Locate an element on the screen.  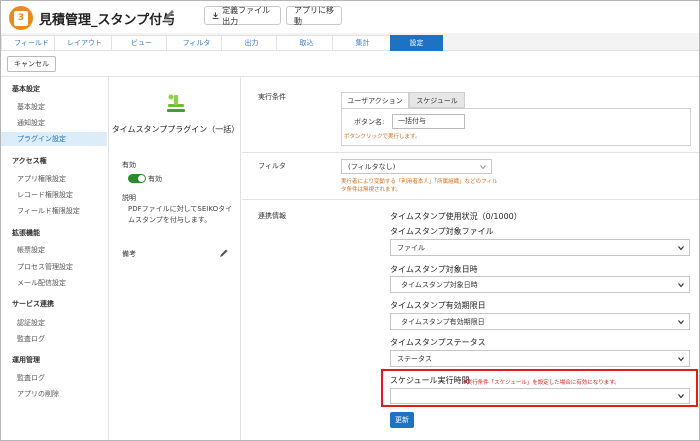
sidebar-section-basic: 基本設定 is located at coordinates (26, 89).